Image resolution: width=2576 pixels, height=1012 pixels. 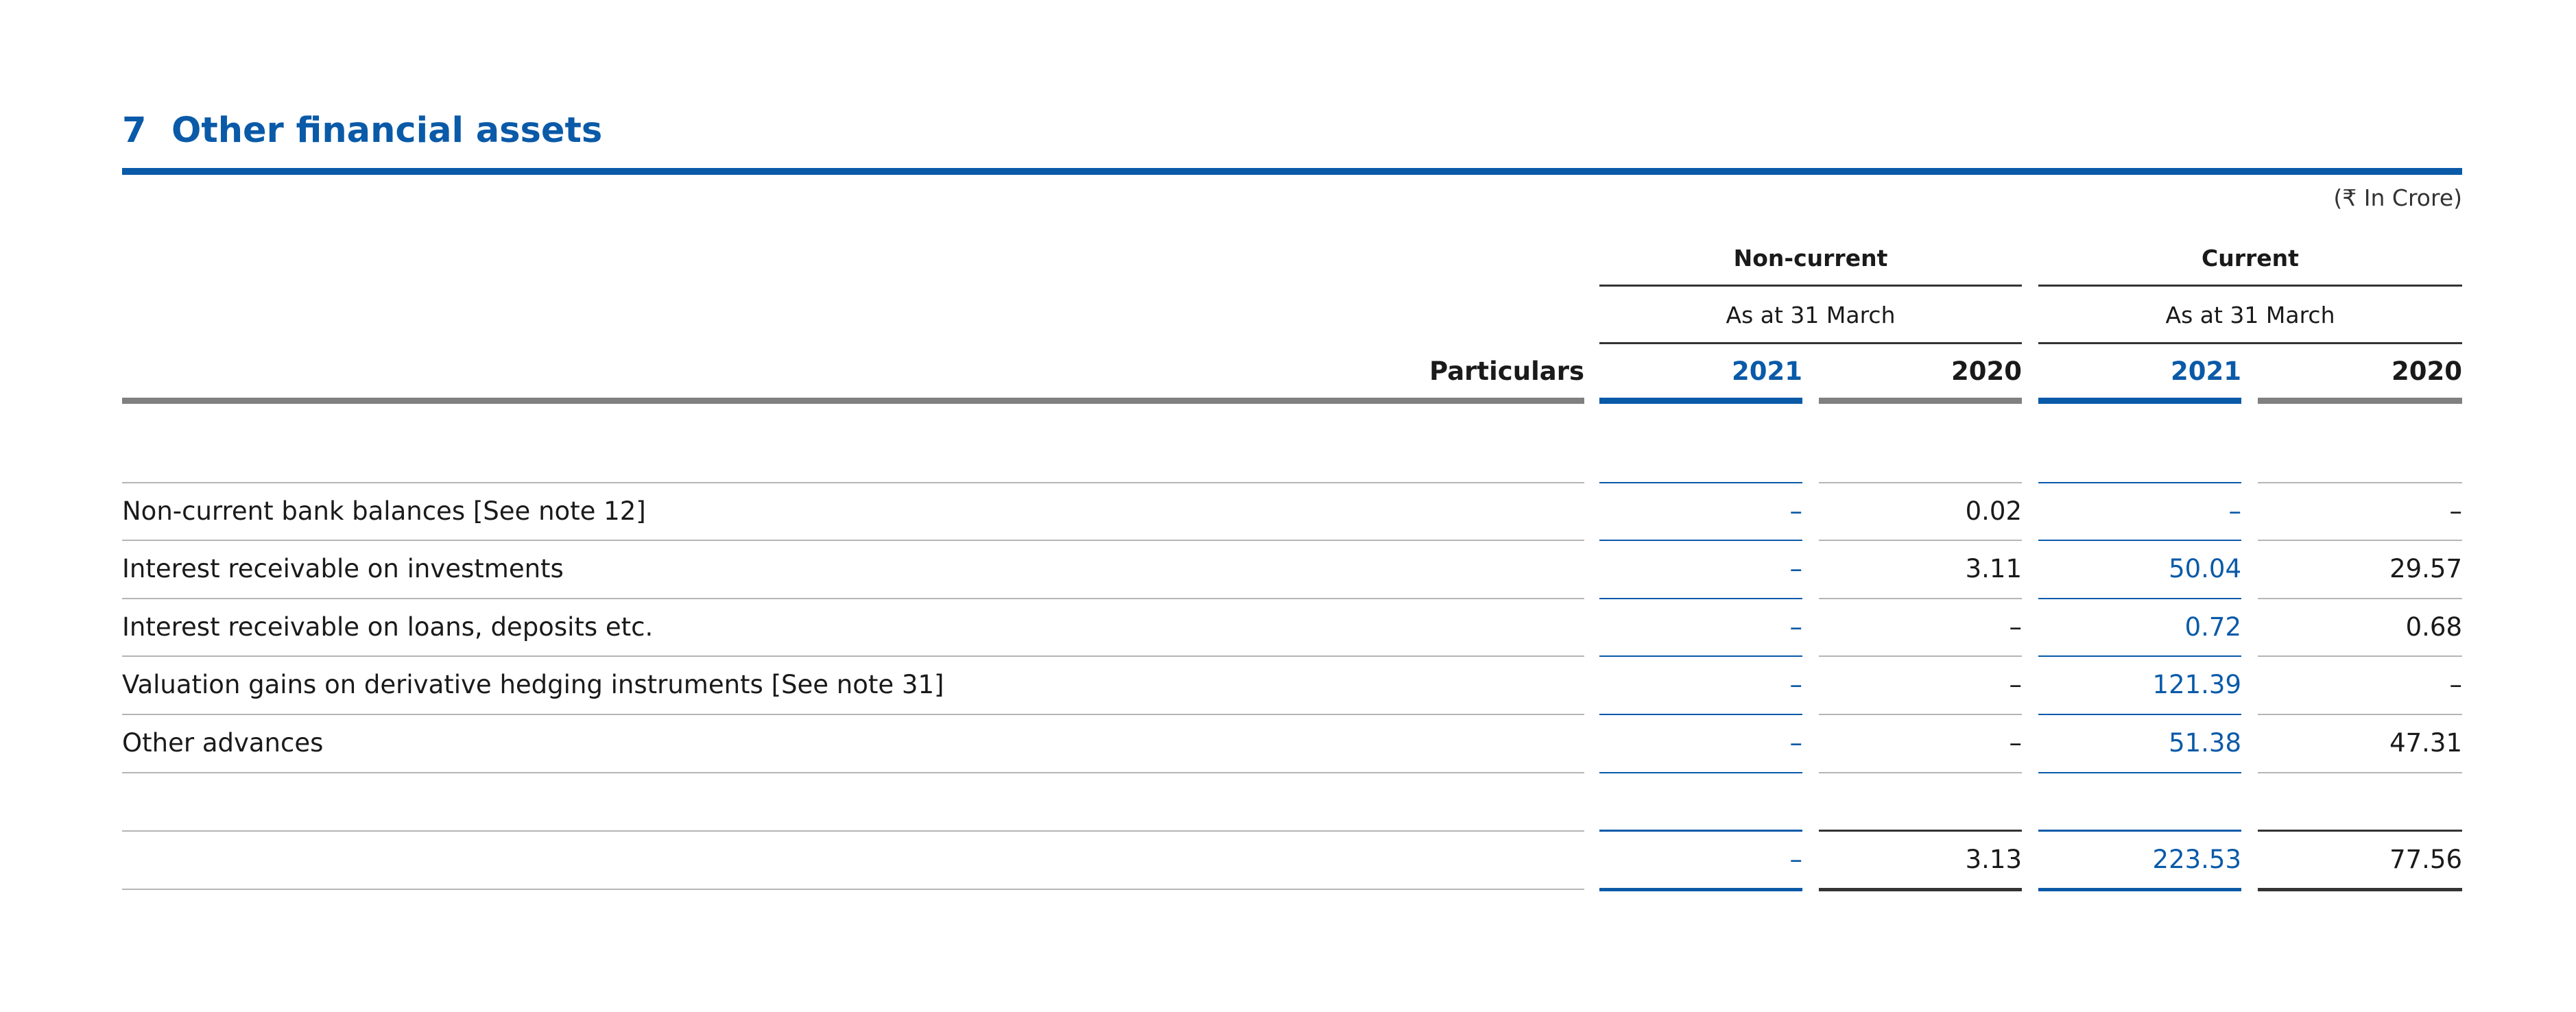 What do you see at coordinates (2212, 627) in the screenshot?
I see `cell-c-2021: 0.72` at bounding box center [2212, 627].